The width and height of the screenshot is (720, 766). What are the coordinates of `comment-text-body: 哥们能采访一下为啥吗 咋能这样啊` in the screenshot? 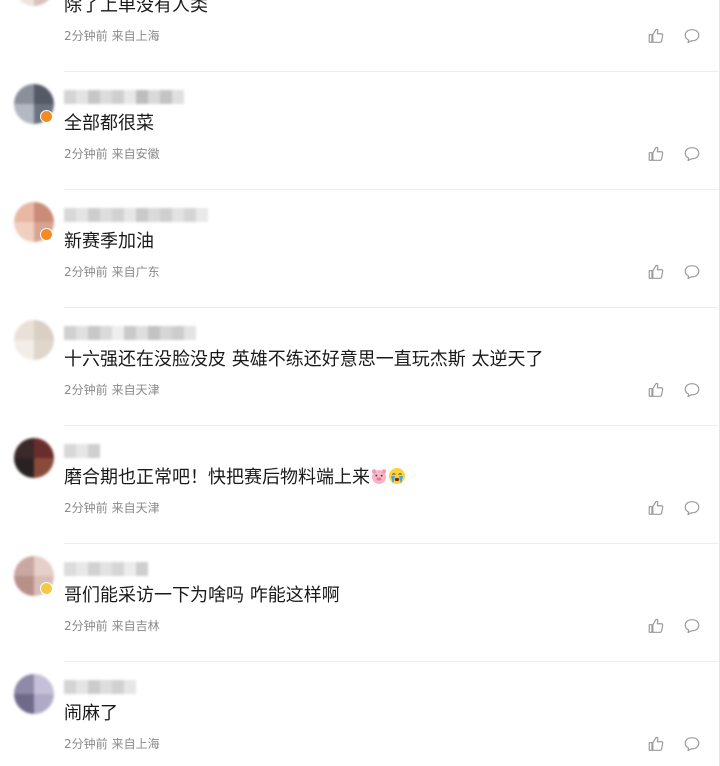 It's located at (202, 595).